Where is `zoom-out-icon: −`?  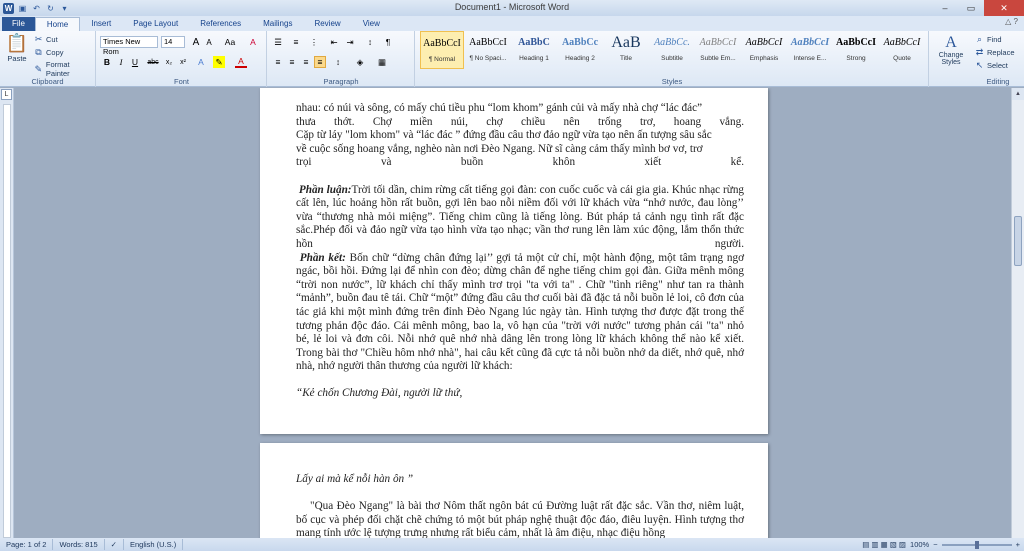
zoom-out-icon: − is located at coordinates (935, 544).